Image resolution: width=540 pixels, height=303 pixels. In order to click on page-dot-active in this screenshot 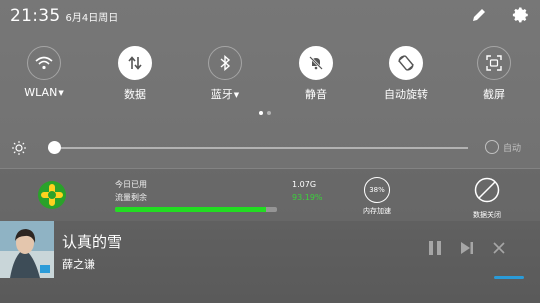, I will do `click(261, 113)`.